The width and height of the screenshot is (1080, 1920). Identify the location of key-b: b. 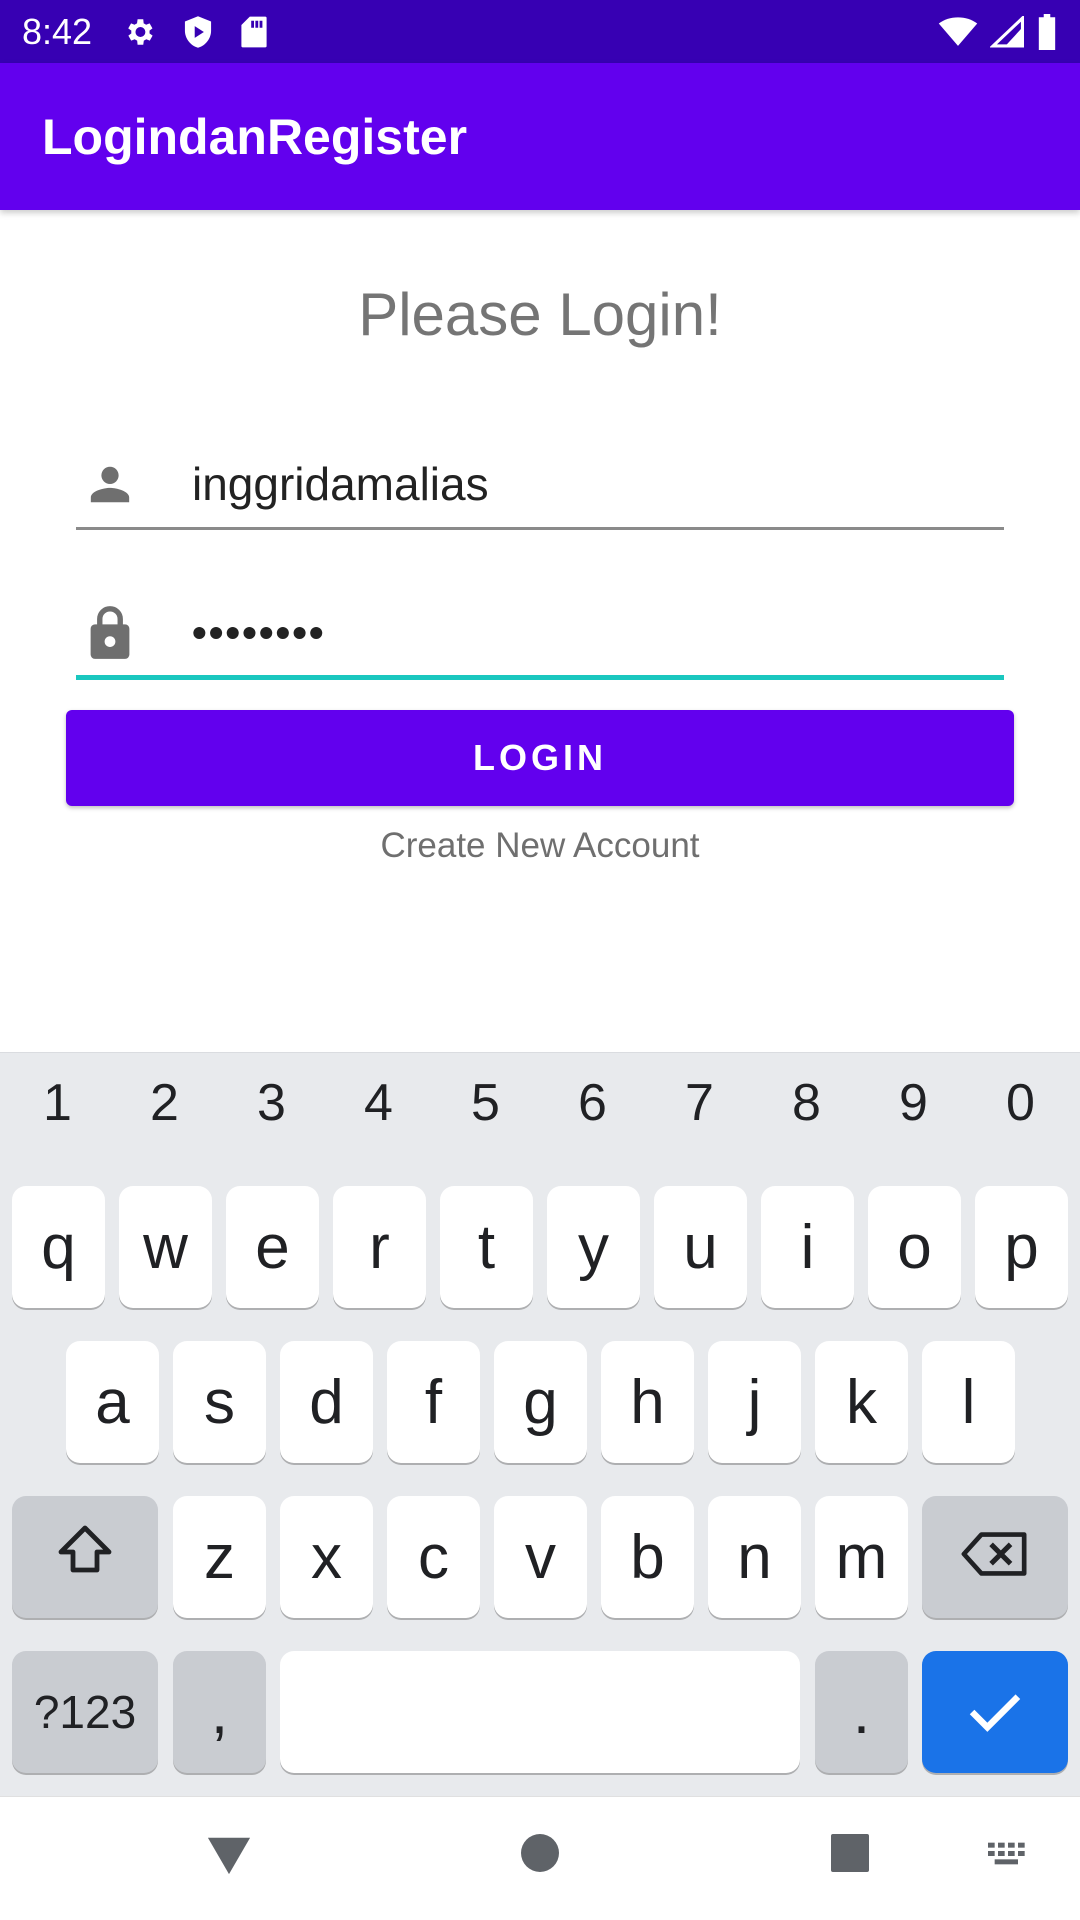
(647, 1557).